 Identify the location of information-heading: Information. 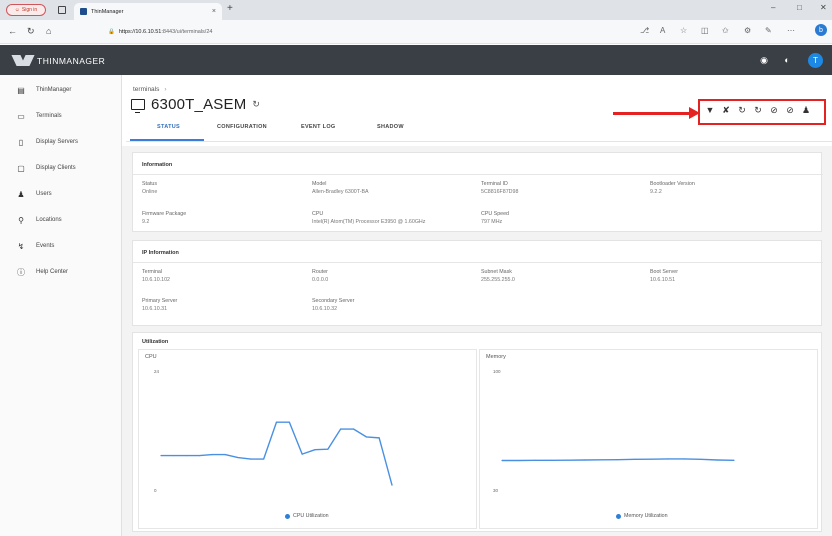
(157, 165).